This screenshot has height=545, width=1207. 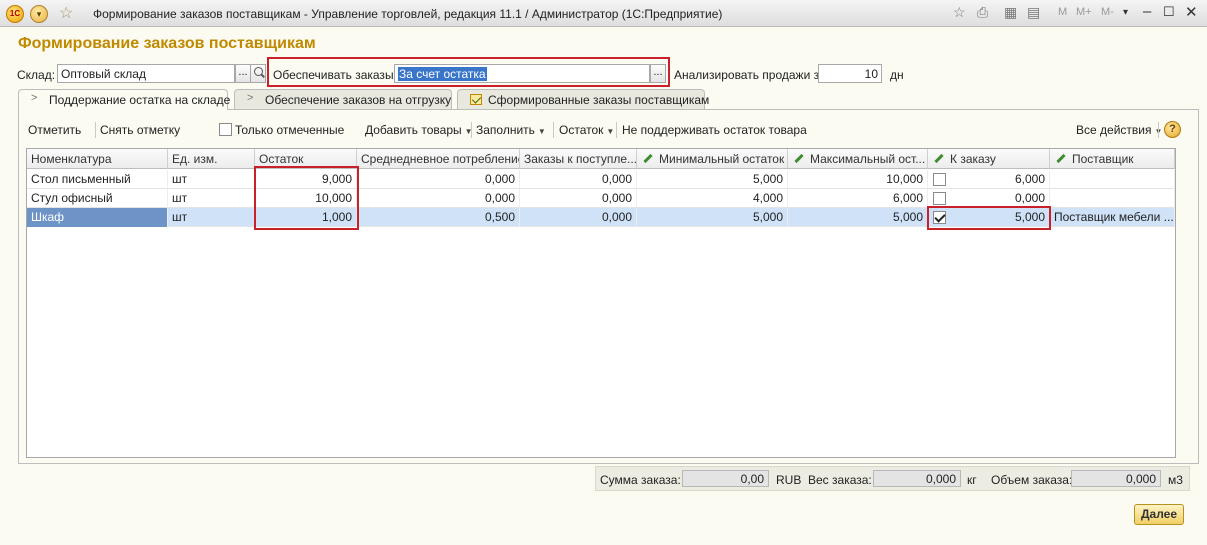 What do you see at coordinates (722, 159) in the screenshot?
I see `column-header-label: Минимальный остаток` at bounding box center [722, 159].